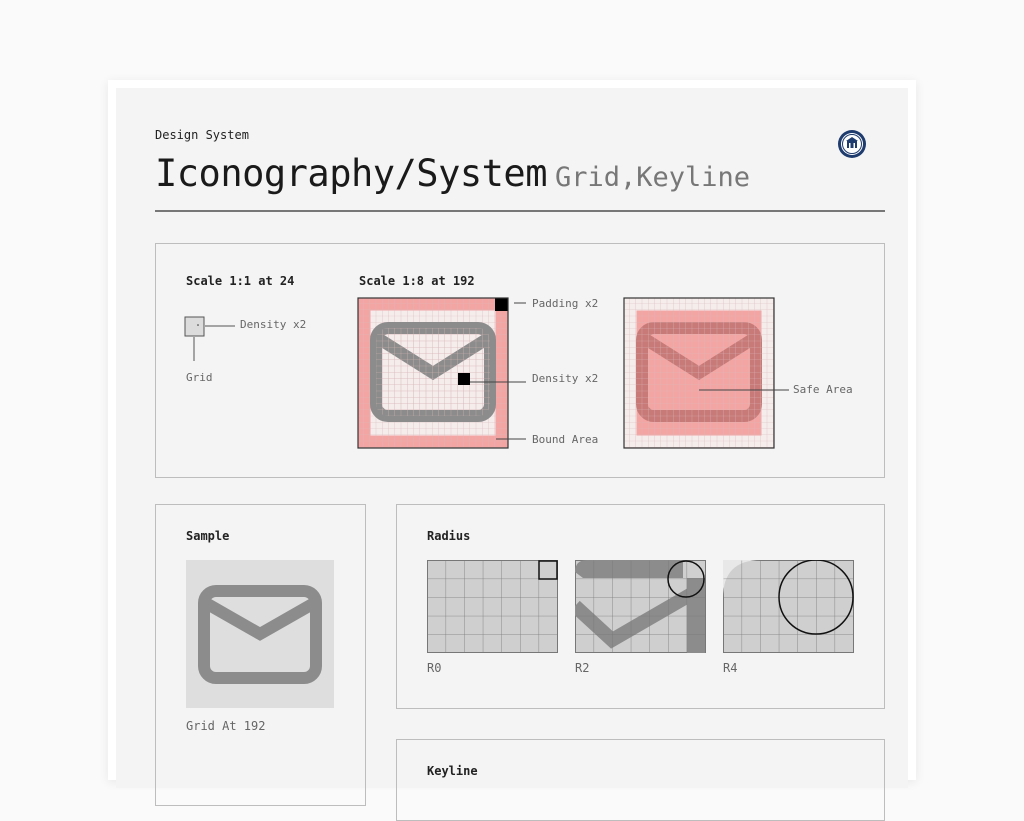 Image resolution: width=1024 pixels, height=821 pixels. What do you see at coordinates (417, 281) in the screenshot?
I see `scale-large-label: Scale 1:8 at 192` at bounding box center [417, 281].